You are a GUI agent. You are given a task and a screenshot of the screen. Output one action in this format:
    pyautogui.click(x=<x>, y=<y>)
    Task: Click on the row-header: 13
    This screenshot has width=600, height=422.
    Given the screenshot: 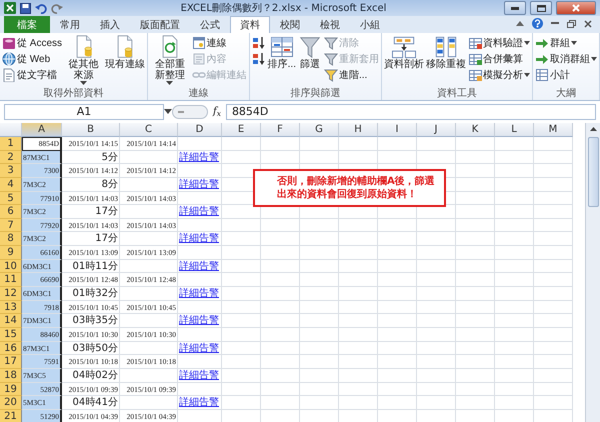 What is the action you would take?
    pyautogui.click(x=11, y=307)
    